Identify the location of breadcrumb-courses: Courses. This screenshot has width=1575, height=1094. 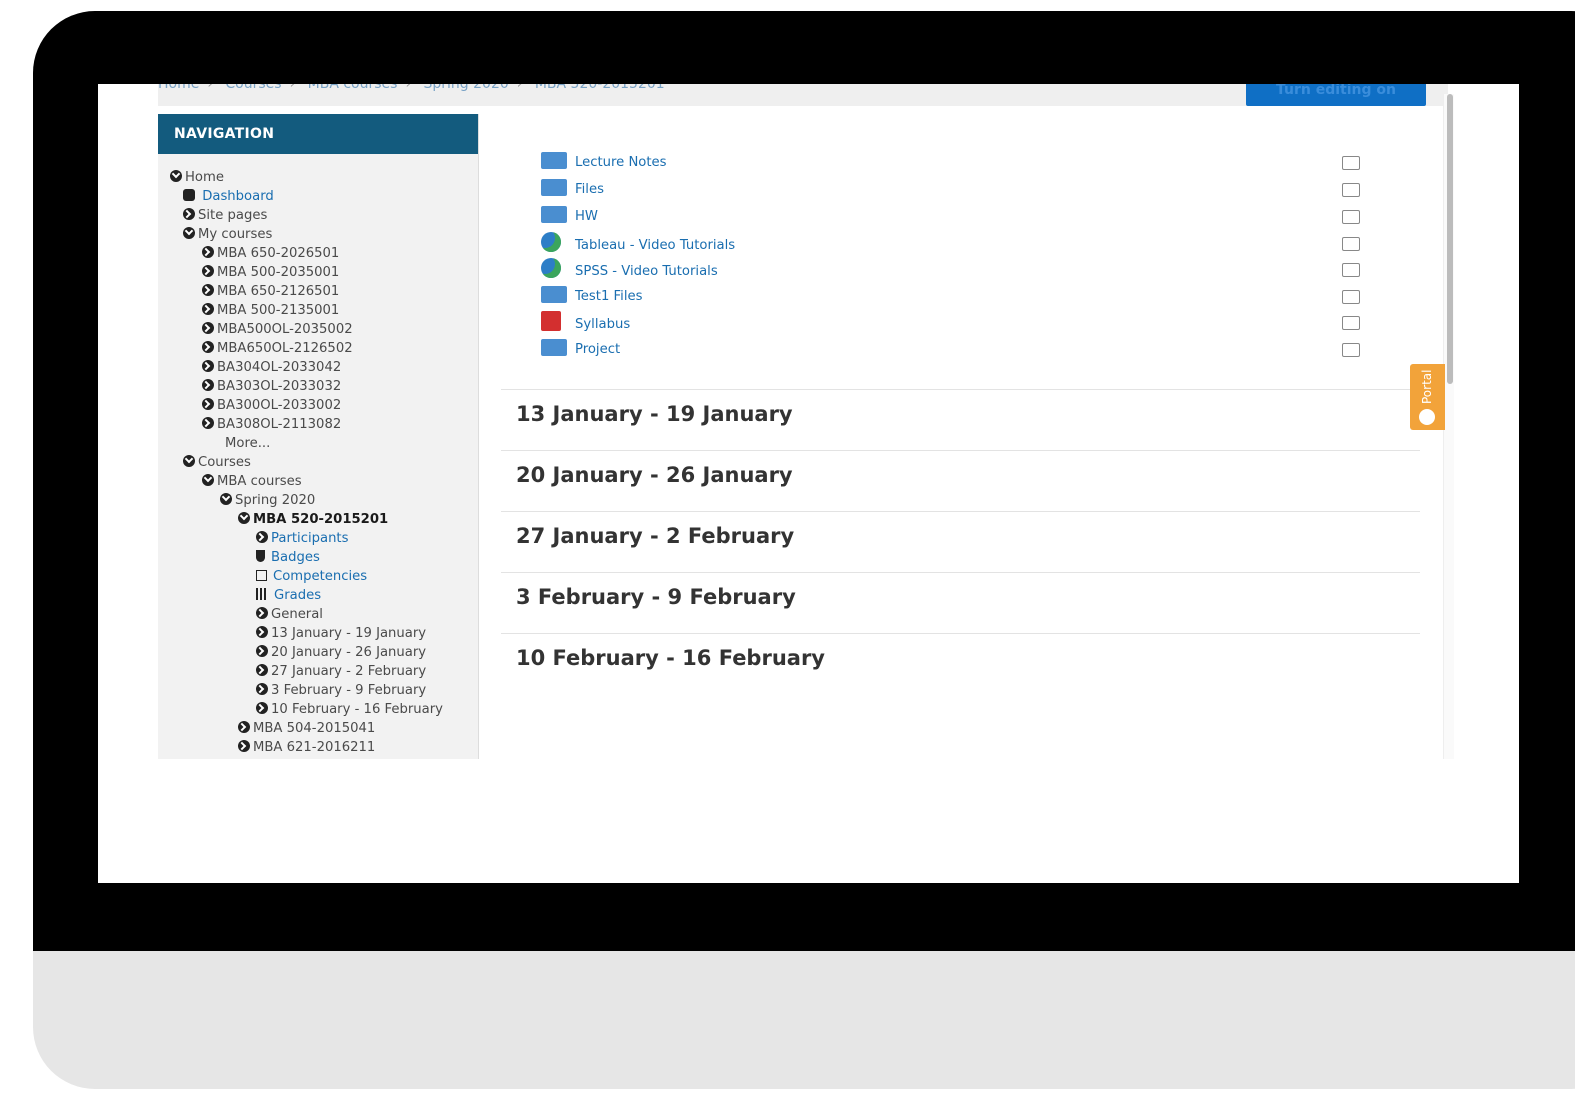
(253, 88).